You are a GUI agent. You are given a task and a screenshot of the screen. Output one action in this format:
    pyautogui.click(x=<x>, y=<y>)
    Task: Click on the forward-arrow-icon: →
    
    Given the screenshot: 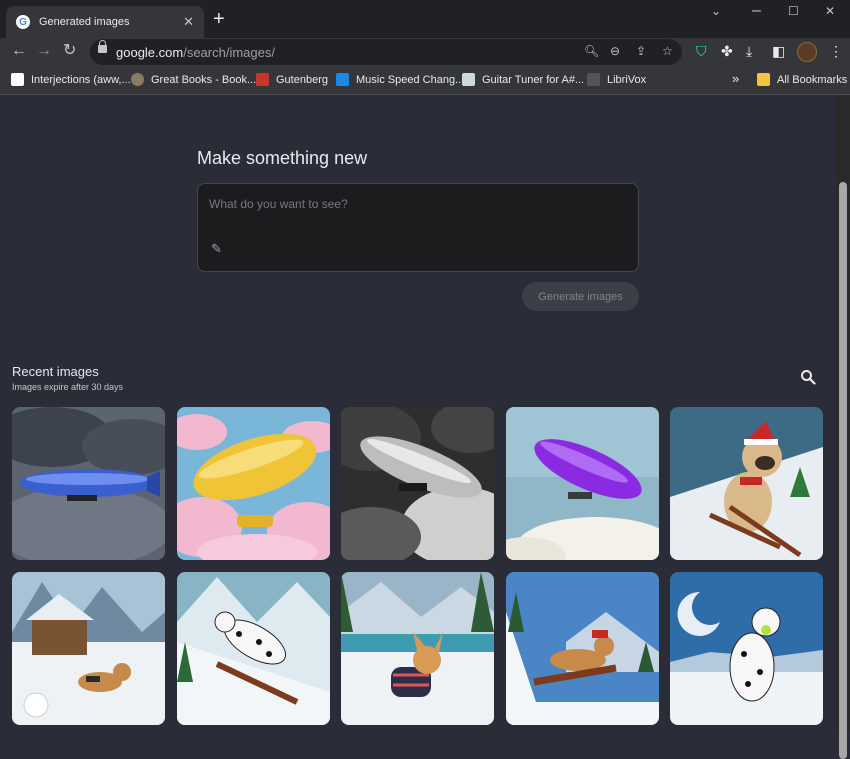 What is the action you would take?
    pyautogui.click(x=44, y=51)
    